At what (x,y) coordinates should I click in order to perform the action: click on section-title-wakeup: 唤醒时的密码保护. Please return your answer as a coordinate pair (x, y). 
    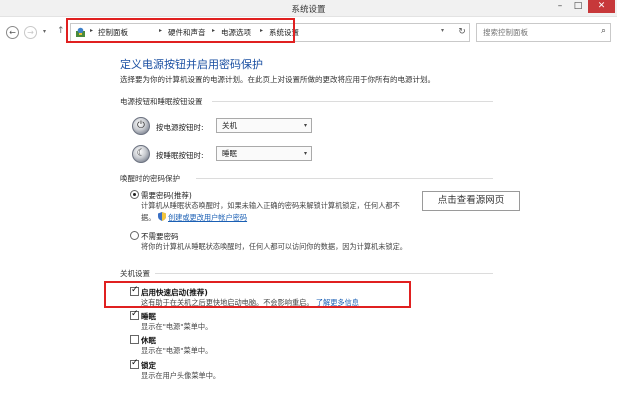
    Looking at the image, I should click on (150, 178).